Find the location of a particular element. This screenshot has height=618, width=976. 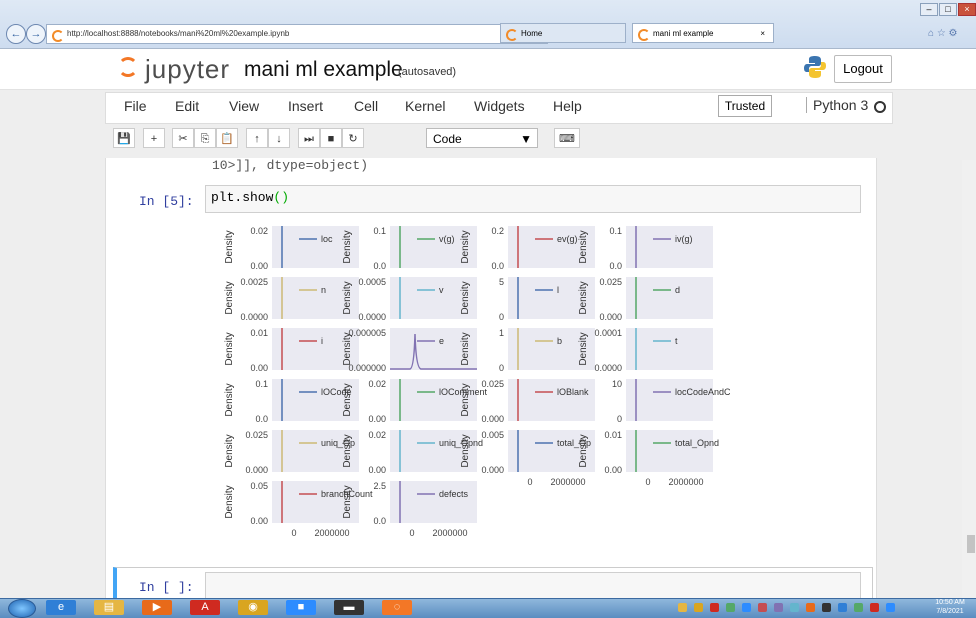

ie-taskbar-icon: e is located at coordinates (61, 607).